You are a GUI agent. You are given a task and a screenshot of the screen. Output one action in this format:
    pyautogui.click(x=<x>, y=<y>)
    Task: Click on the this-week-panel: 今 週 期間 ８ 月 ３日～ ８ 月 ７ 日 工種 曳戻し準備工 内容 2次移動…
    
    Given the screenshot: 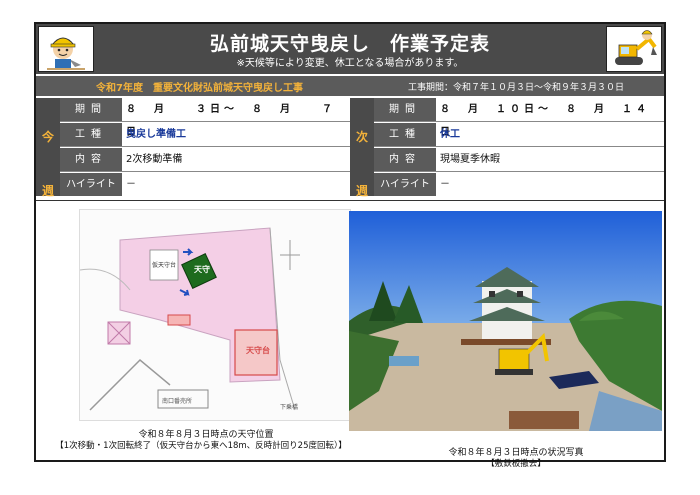 What is the action you would take?
    pyautogui.click(x=193, y=148)
    